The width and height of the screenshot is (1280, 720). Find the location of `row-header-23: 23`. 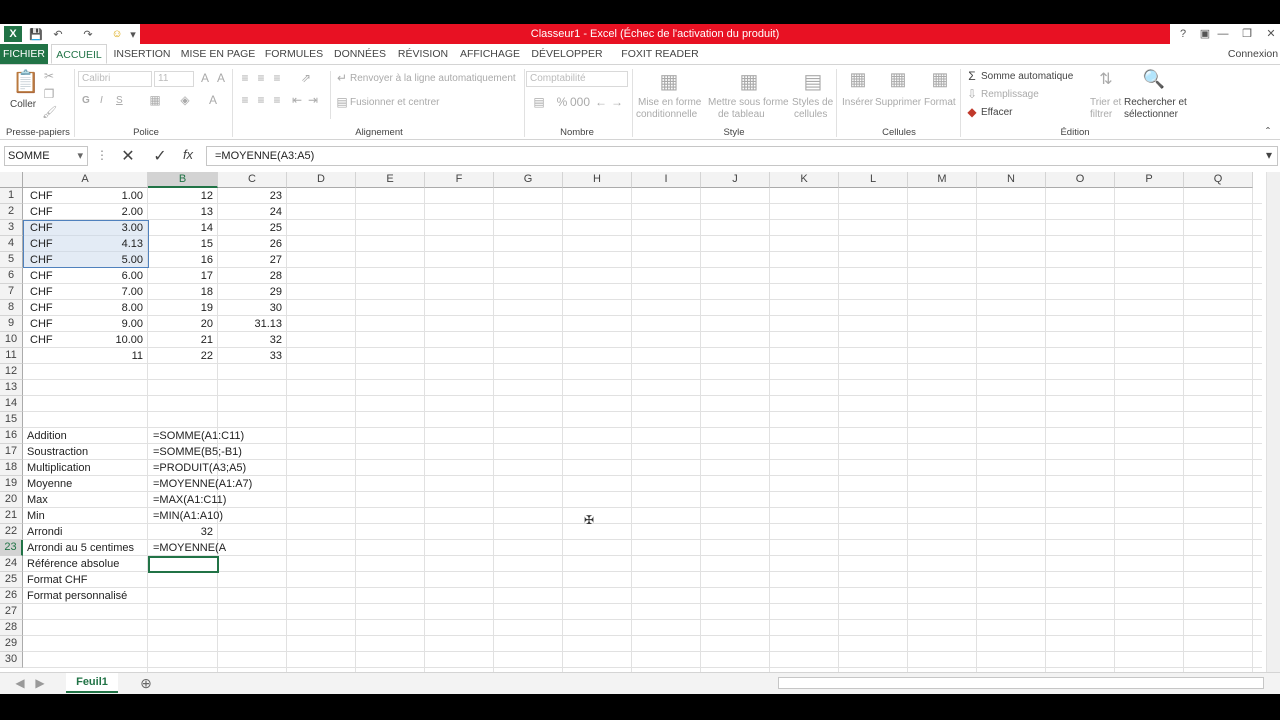

row-header-23: 23 is located at coordinates (11, 548).